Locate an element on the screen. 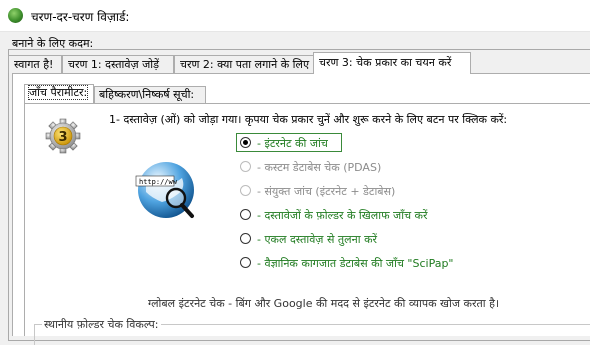 Image resolution: width=590 pixels, height=345 pixels. subtab-exclusion-list: बहिष्करण\निष्कर्ष सूची: is located at coordinates (150, 94).